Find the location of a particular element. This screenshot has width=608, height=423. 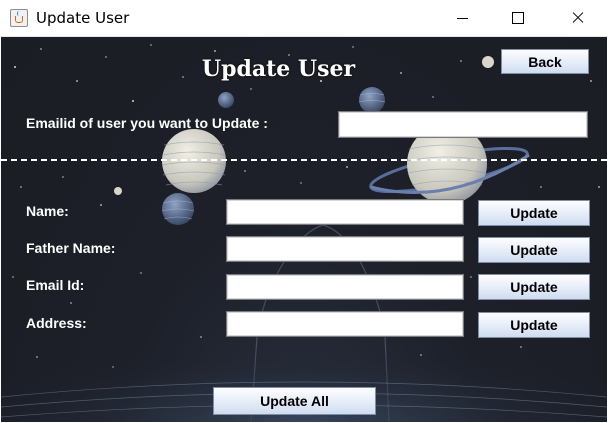

update-name-button: Update is located at coordinates (534, 213).